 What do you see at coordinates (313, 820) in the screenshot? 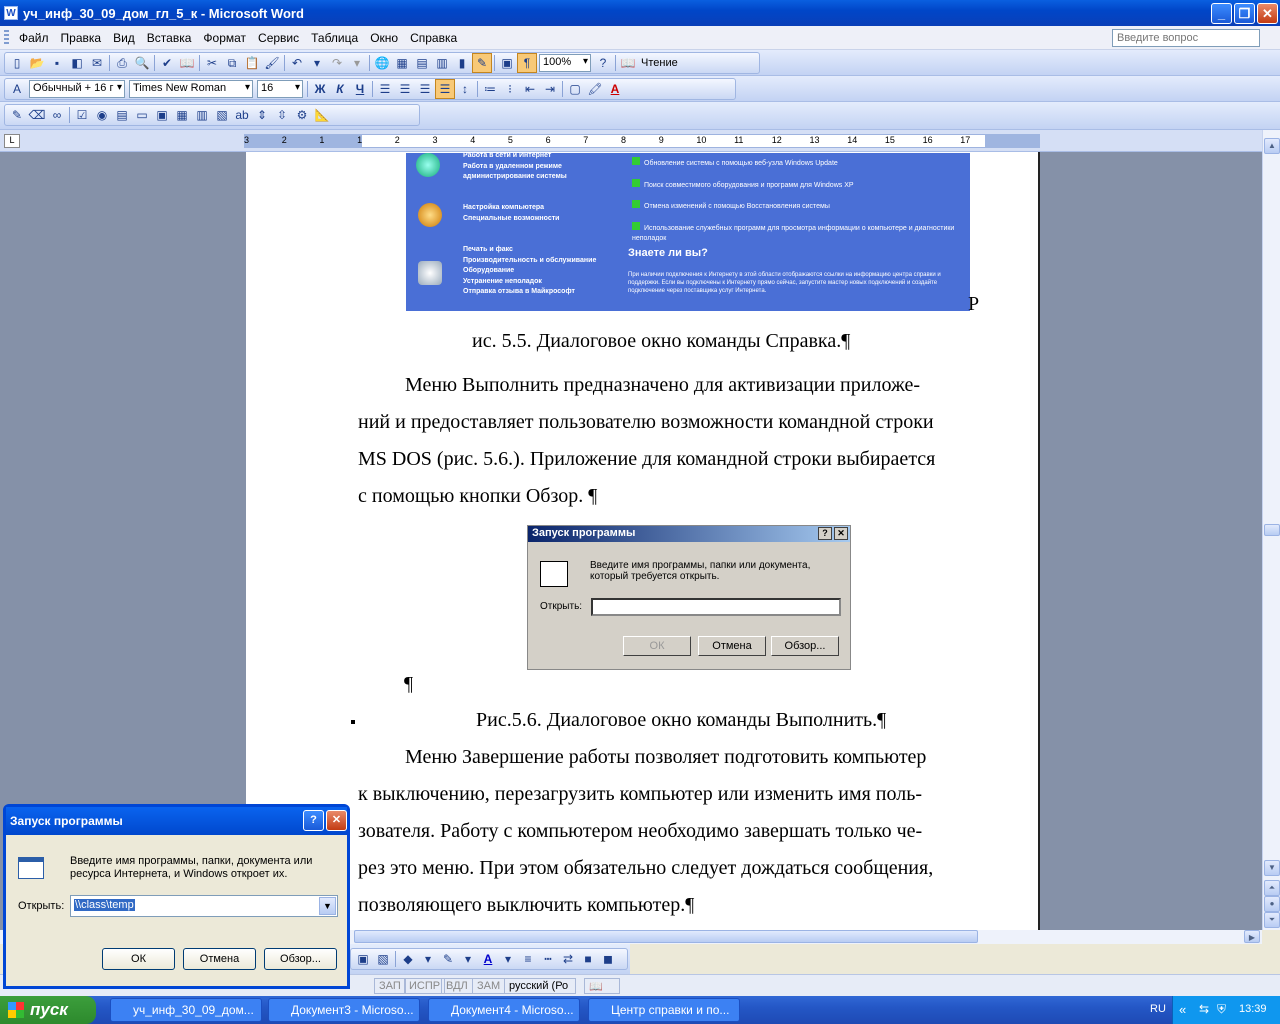
I see `help-button: ?` at bounding box center [313, 820].